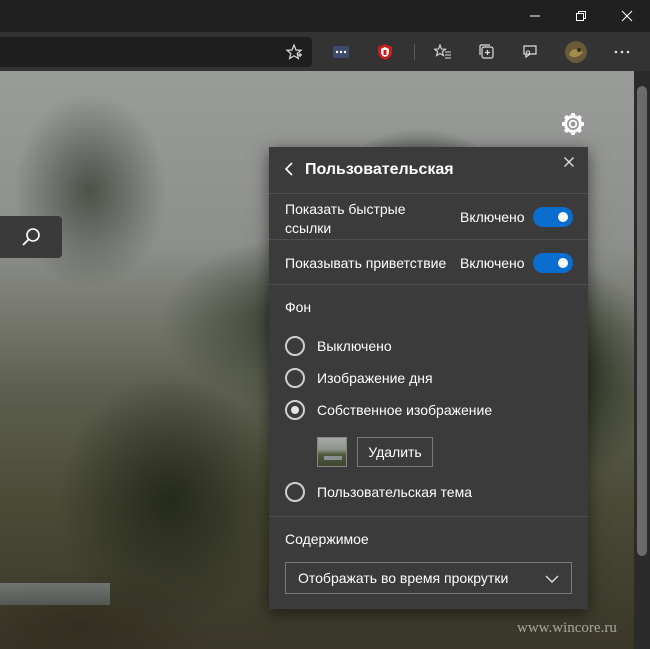 The width and height of the screenshot is (650, 649). What do you see at coordinates (443, 52) in the screenshot?
I see `favorites-list-icon` at bounding box center [443, 52].